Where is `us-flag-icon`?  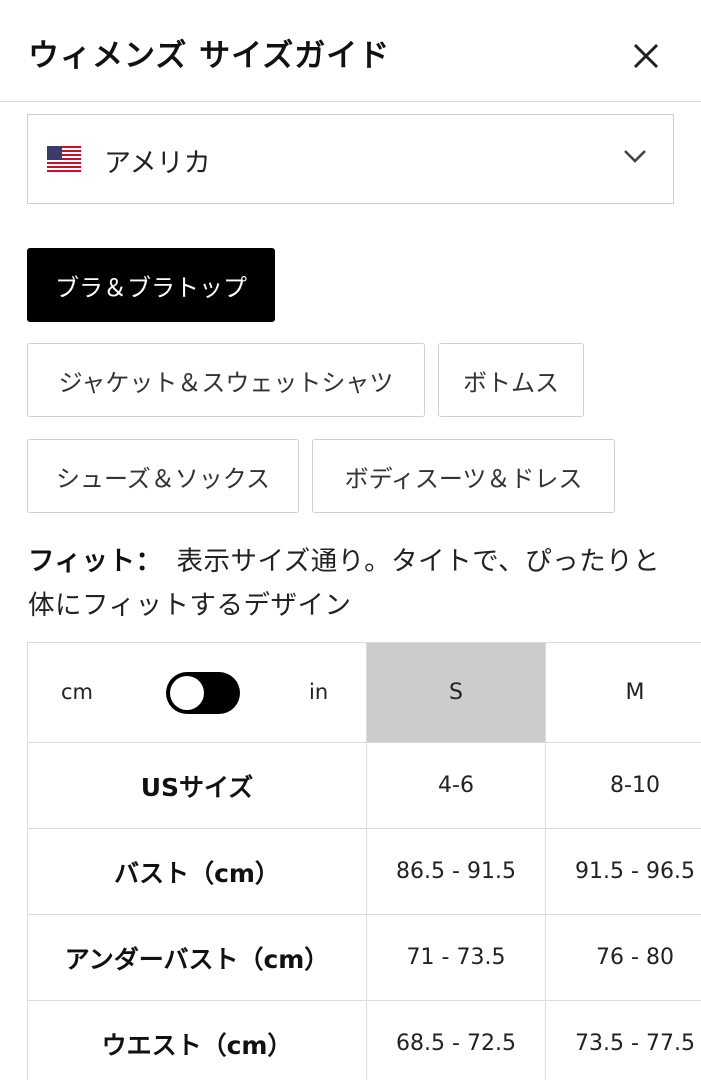
us-flag-icon is located at coordinates (64, 159).